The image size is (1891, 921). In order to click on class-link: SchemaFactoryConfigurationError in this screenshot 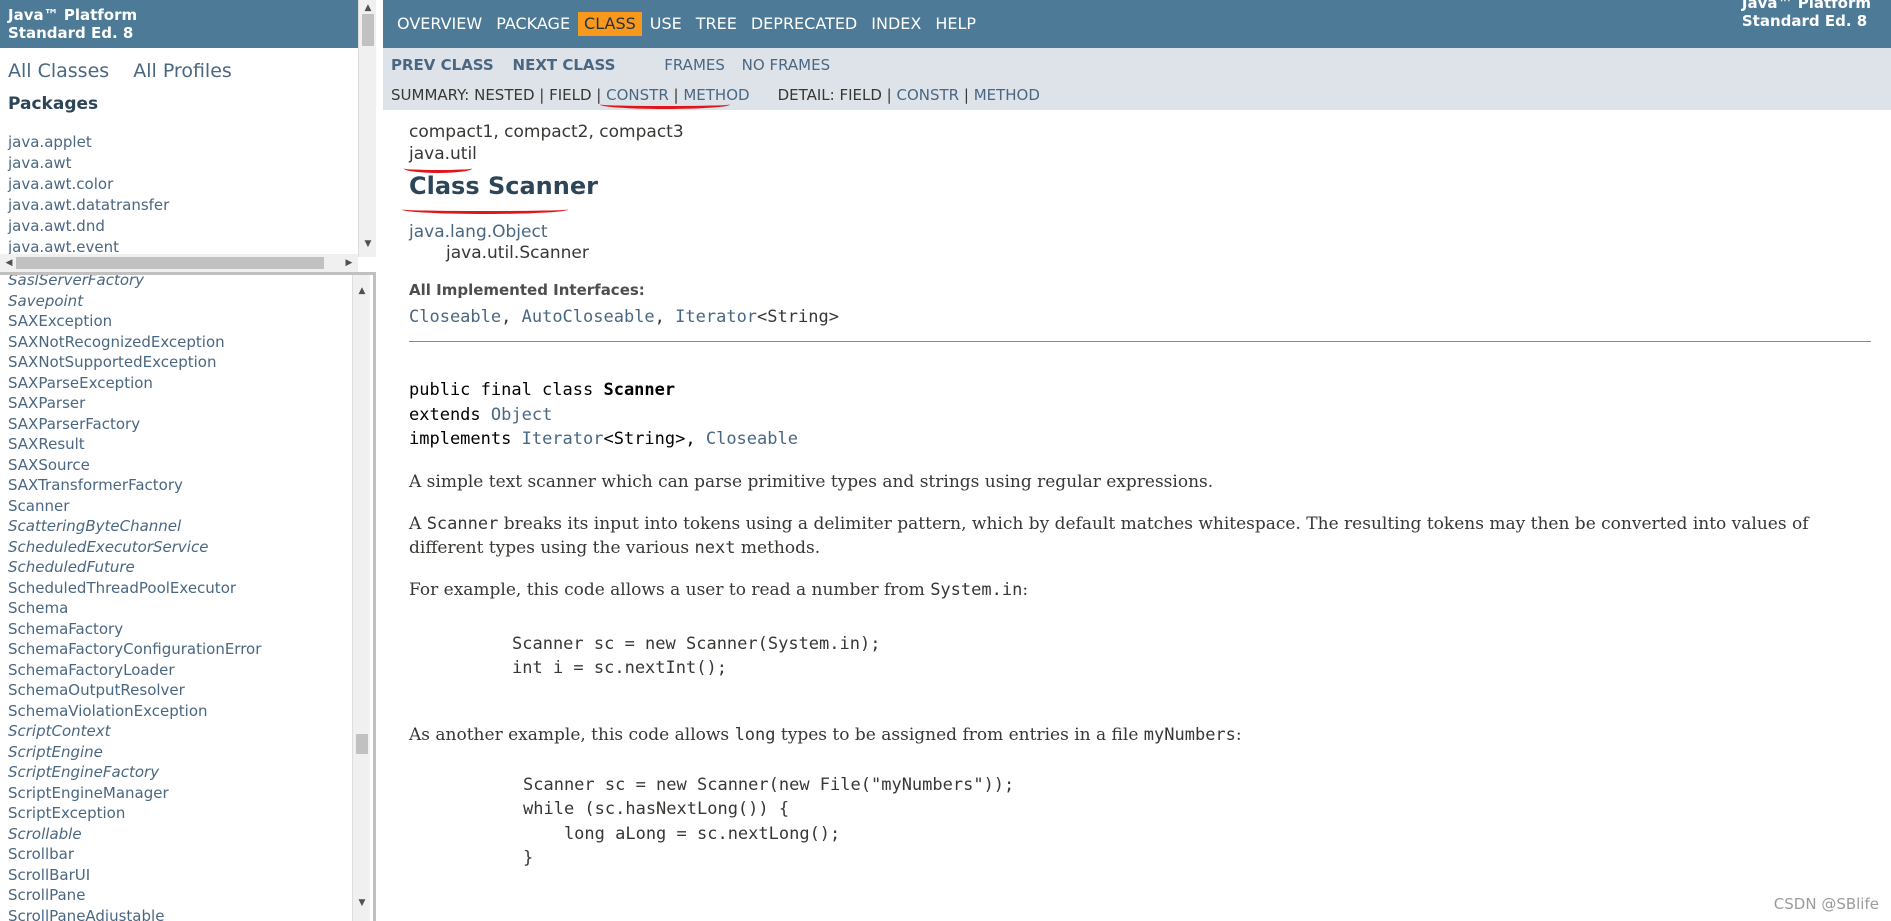, I will do `click(134, 649)`.